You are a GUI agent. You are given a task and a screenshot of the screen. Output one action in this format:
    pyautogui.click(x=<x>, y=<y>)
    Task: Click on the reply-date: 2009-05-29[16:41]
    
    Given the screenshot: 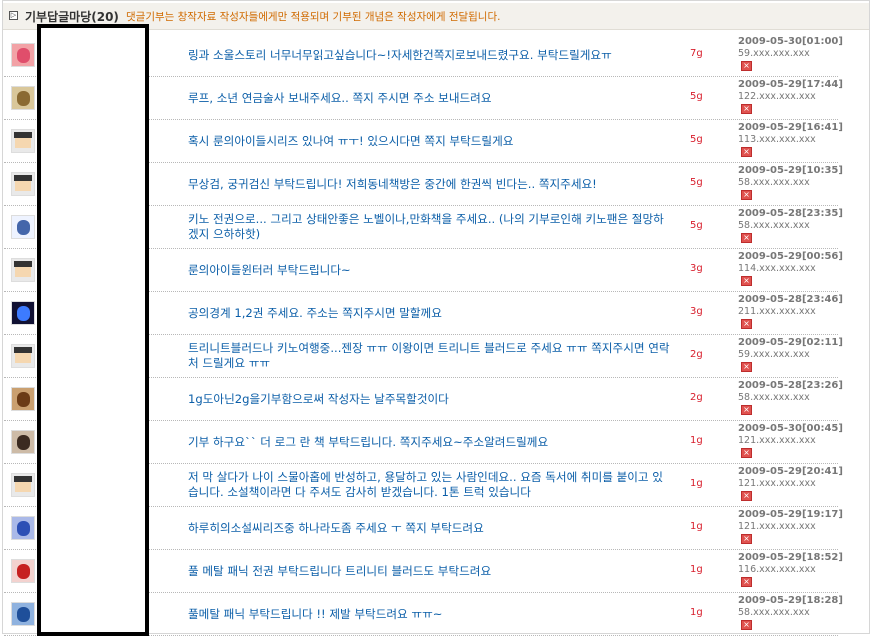 What is the action you would take?
    pyautogui.click(x=790, y=127)
    